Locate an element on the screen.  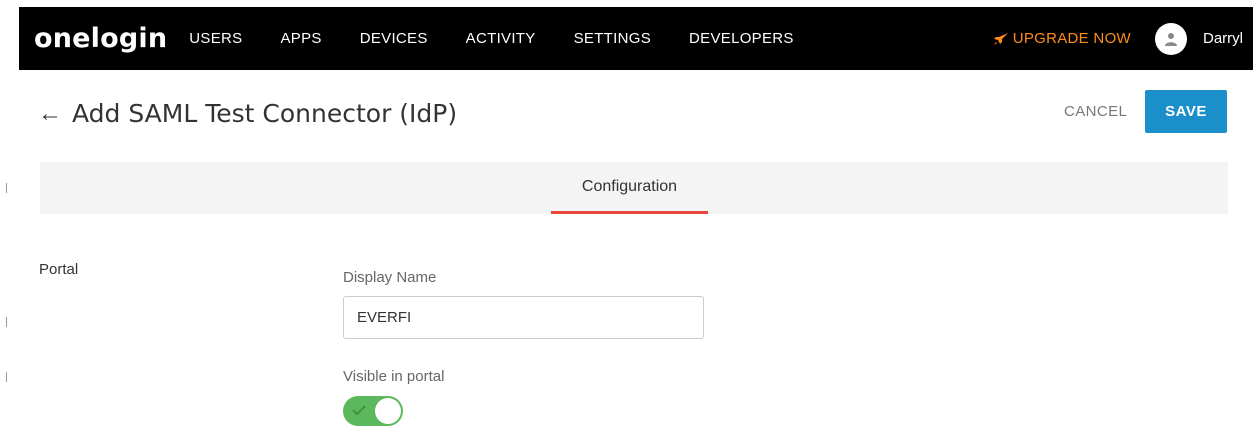
cancel-button: CANCEL is located at coordinates (1095, 111).